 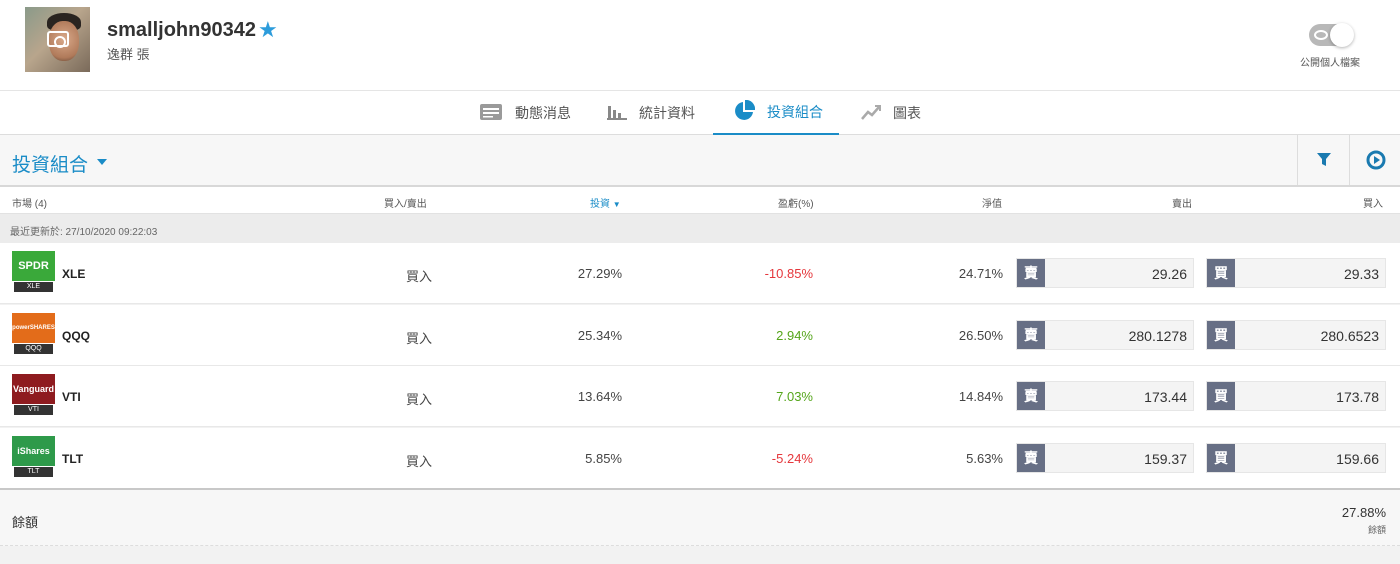 What do you see at coordinates (268, 30) in the screenshot?
I see `star-icon: ★` at bounding box center [268, 30].